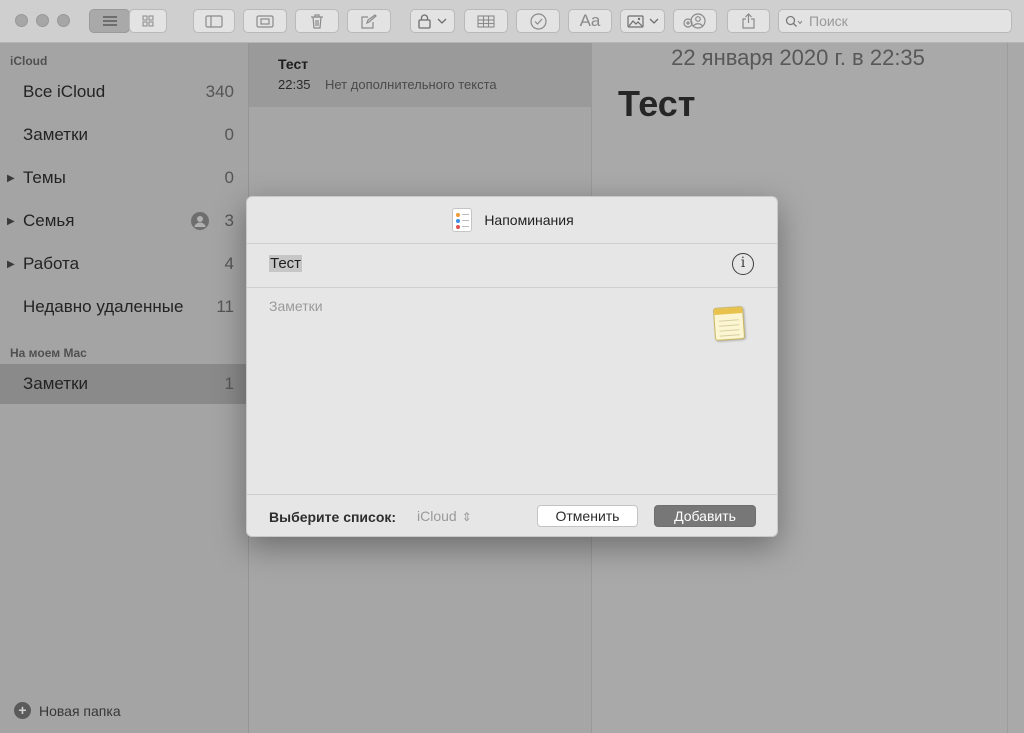 The image size is (1024, 733). What do you see at coordinates (124, 178) in the screenshot?
I see `sidebar-item-topics: ▶ Темы 0` at bounding box center [124, 178].